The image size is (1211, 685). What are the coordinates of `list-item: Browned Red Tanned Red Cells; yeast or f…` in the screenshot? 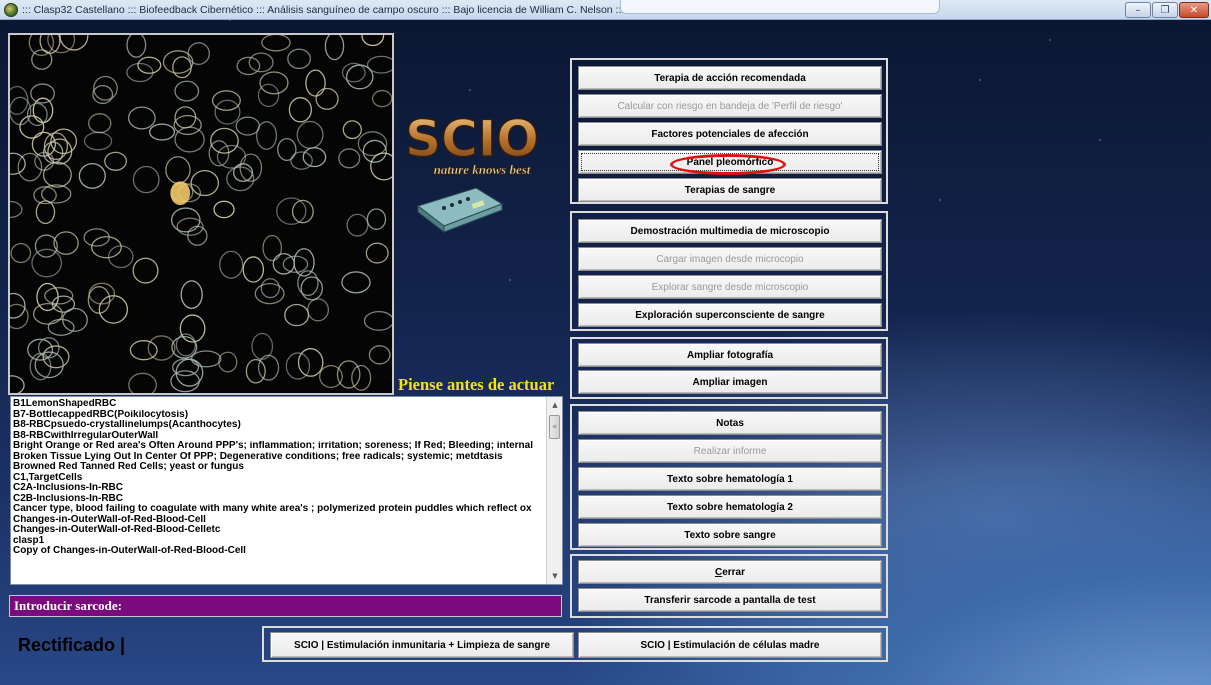 It's located at (279, 467).